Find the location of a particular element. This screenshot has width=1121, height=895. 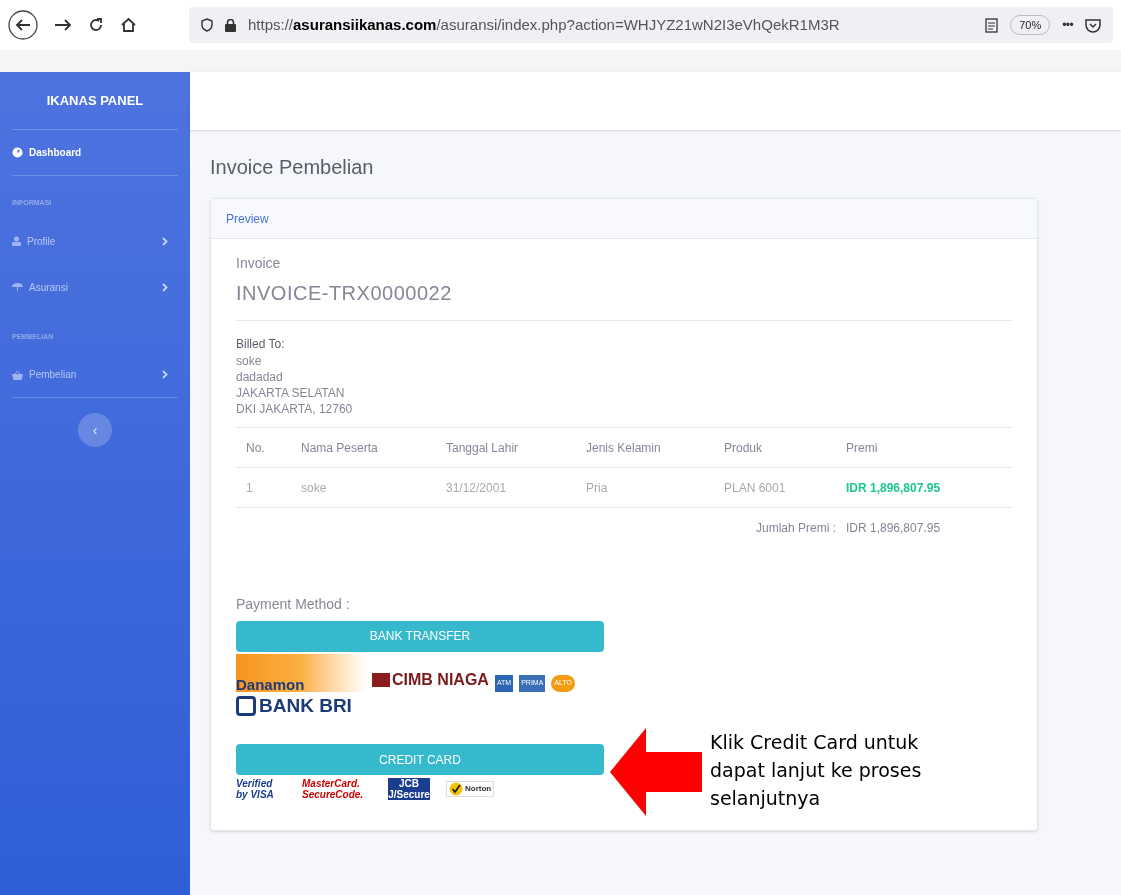

payment-method-label: Payment Method : is located at coordinates (293, 604).